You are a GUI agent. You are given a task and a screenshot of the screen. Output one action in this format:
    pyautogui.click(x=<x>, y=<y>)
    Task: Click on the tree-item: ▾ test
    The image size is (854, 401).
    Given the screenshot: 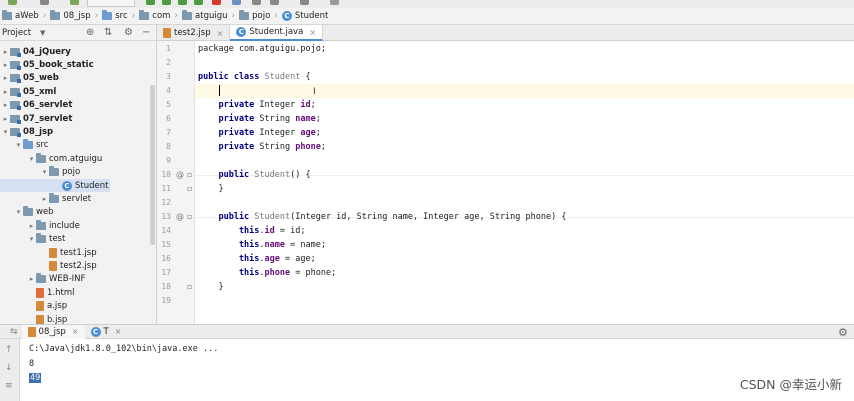 What is the action you would take?
    pyautogui.click(x=32, y=239)
    